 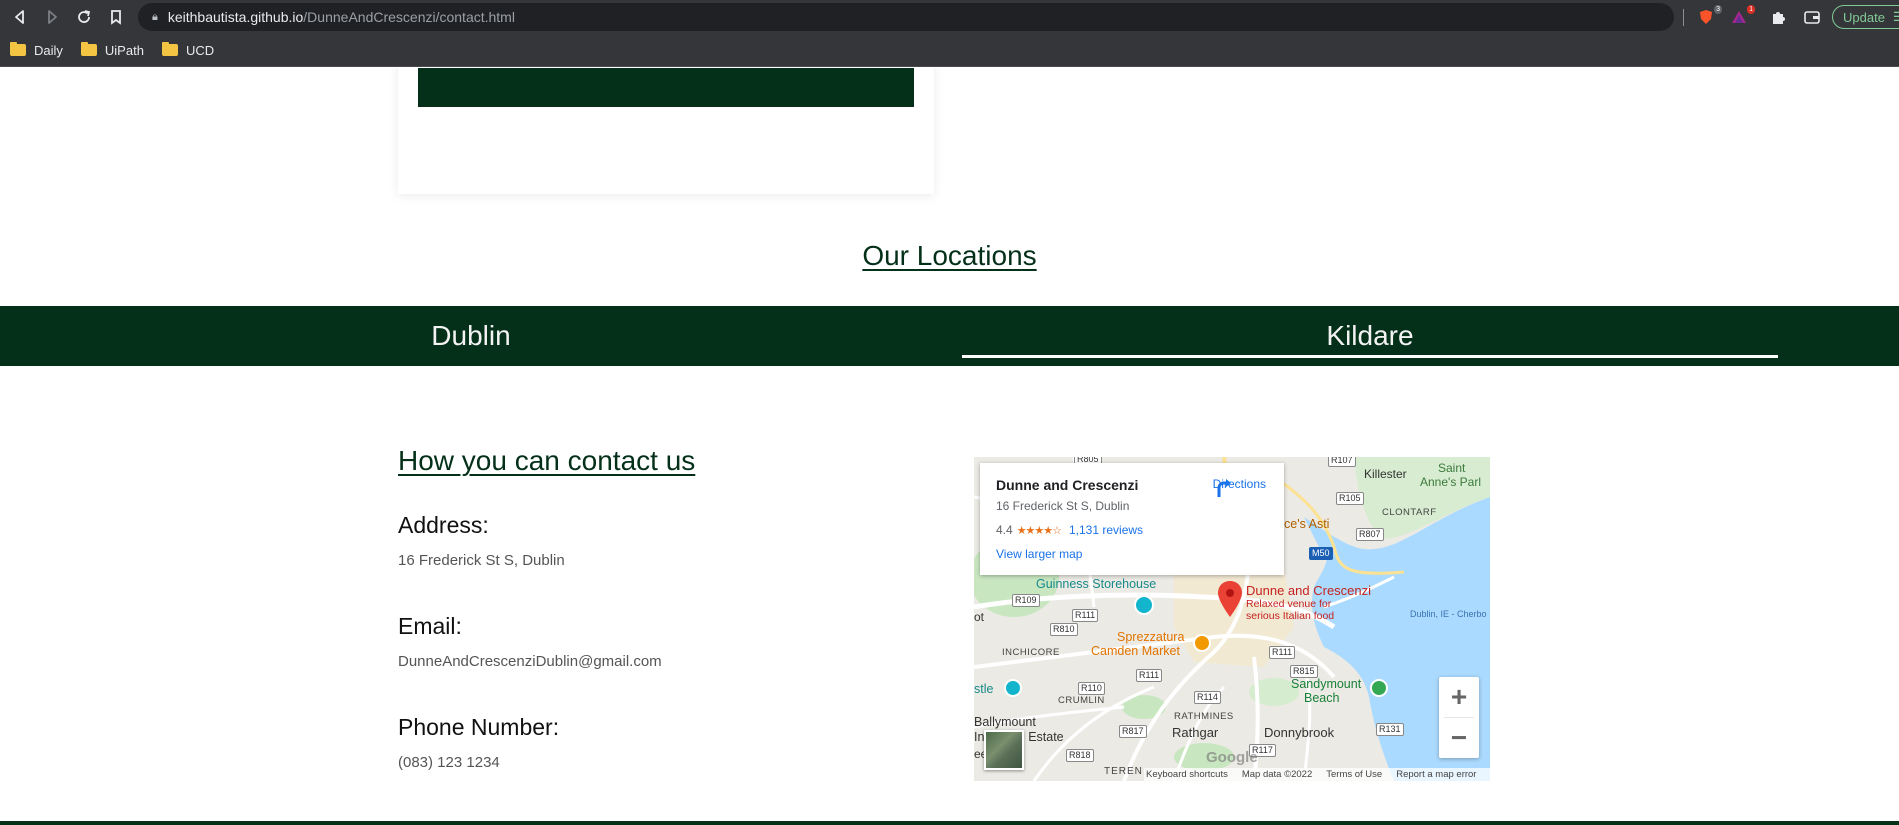 What do you see at coordinates (1004, 530) in the screenshot?
I see `rating-value: 4.4` at bounding box center [1004, 530].